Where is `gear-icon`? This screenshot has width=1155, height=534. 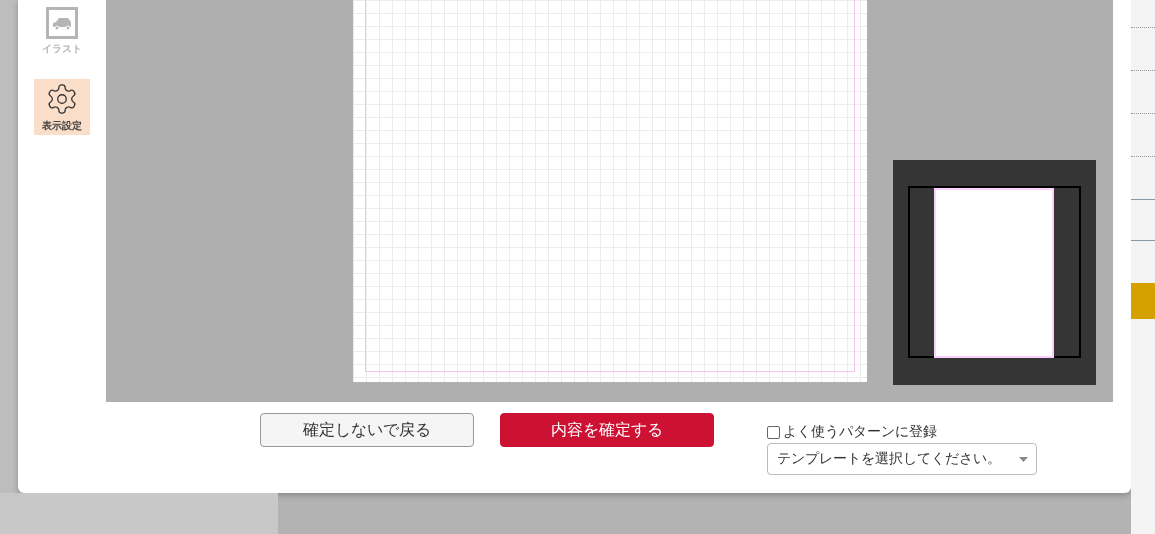
gear-icon is located at coordinates (62, 98).